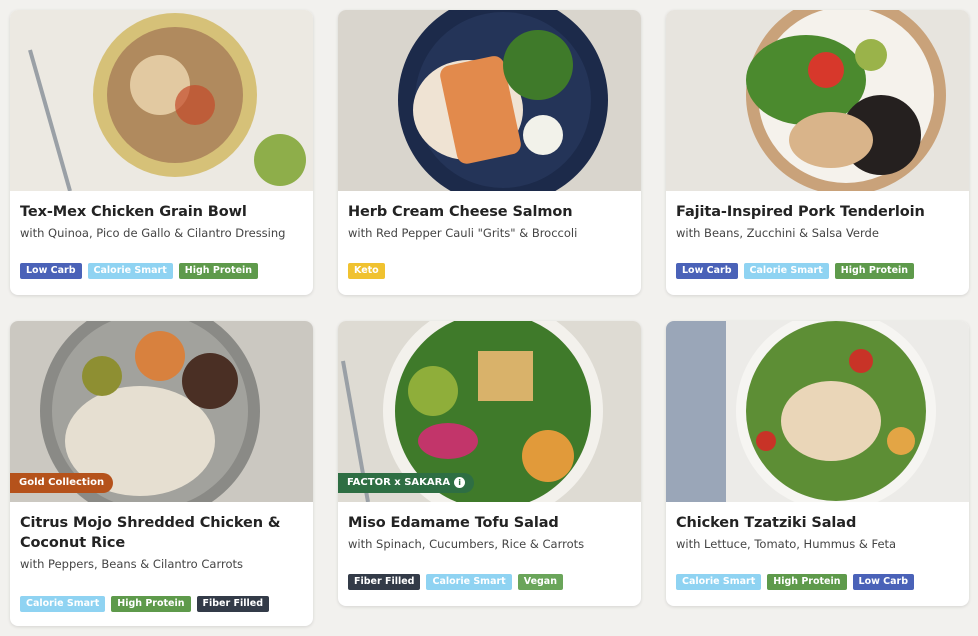 The width and height of the screenshot is (978, 636). What do you see at coordinates (540, 582) in the screenshot?
I see `diet-tag: Vegan` at bounding box center [540, 582].